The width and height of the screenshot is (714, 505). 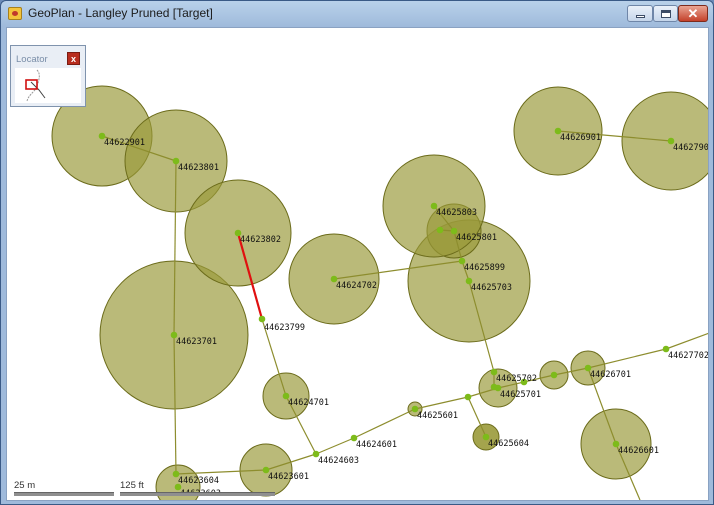 I want to click on scale-bar-feet, so click(x=197, y=494).